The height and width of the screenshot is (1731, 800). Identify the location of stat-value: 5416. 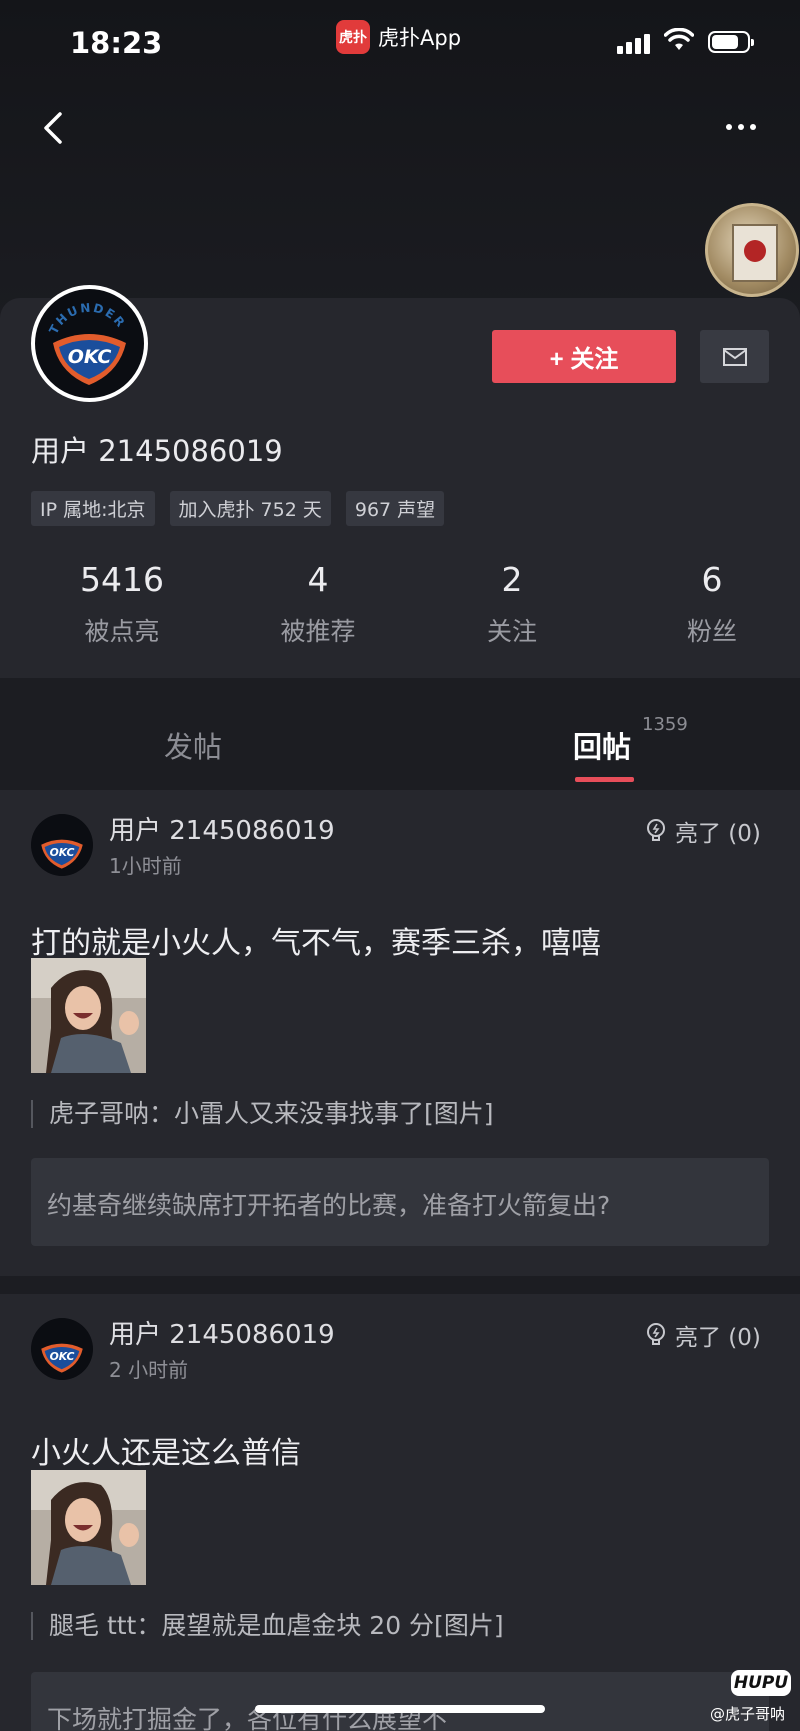
(122, 579).